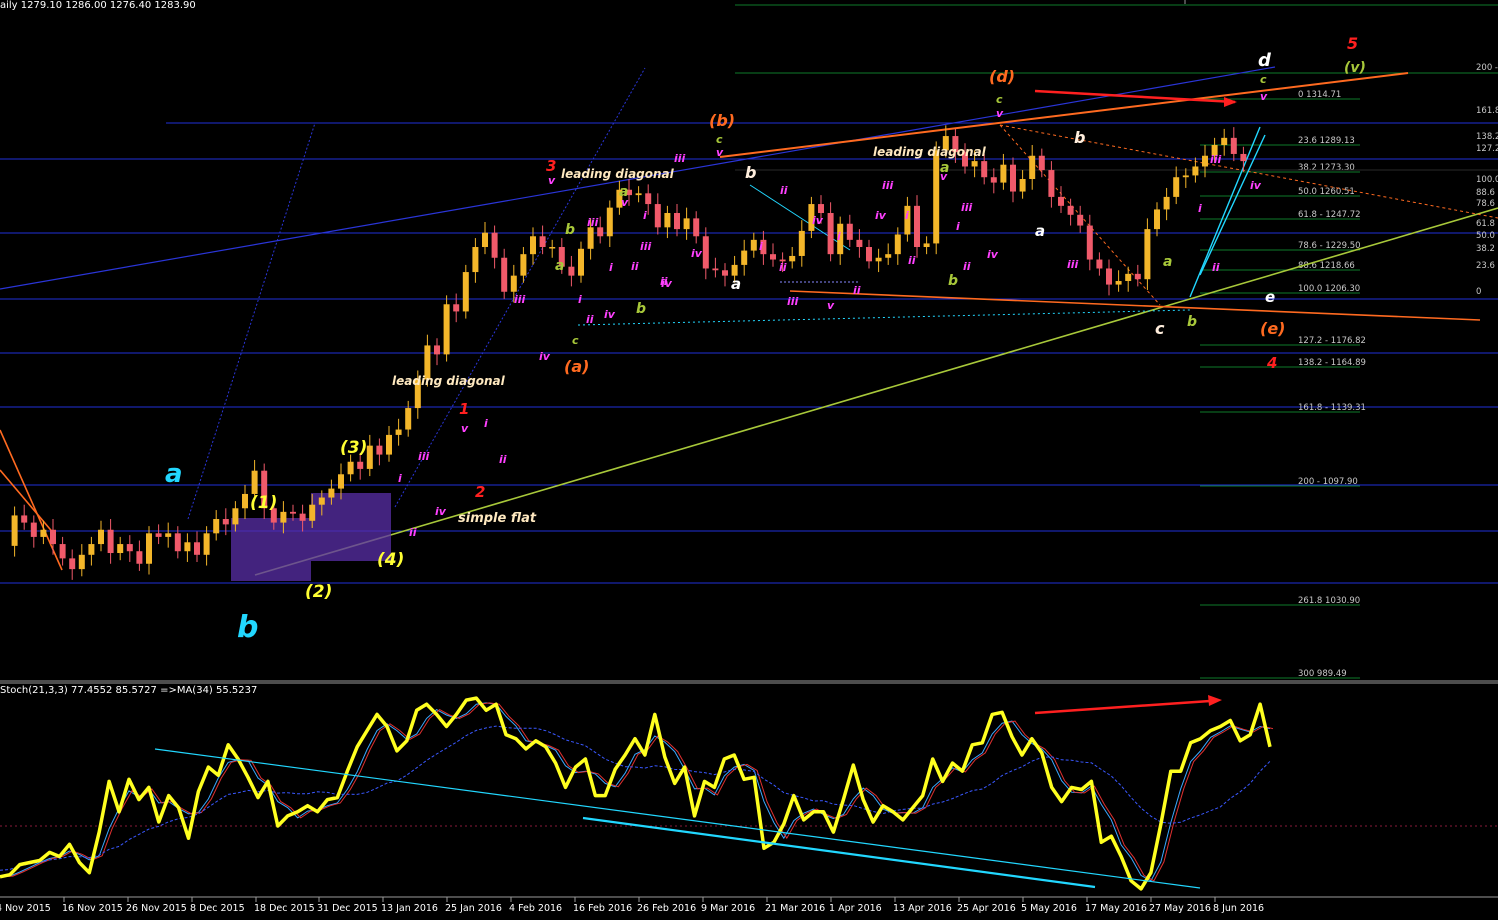 This screenshot has width=1498, height=920. Describe the element at coordinates (1478, 292) in the screenshot. I see `right-fib-label: 0` at that location.